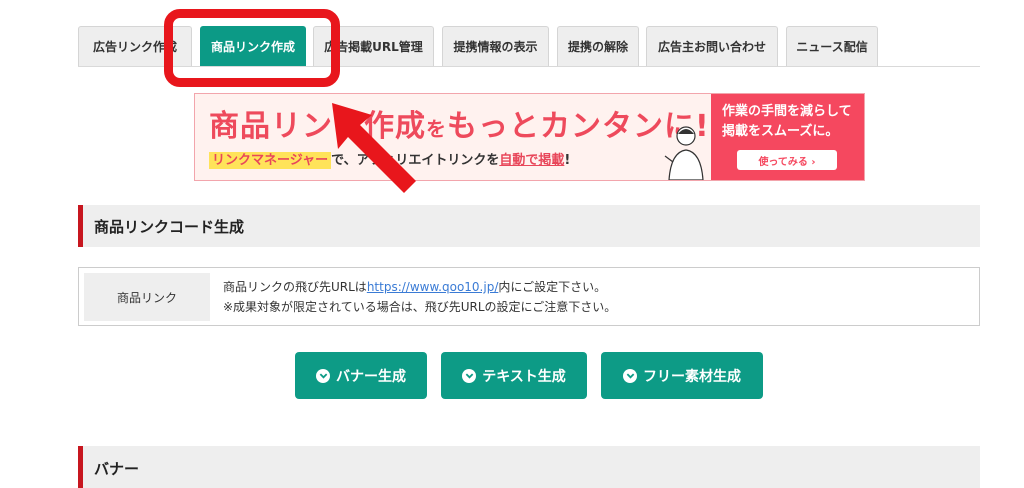 This screenshot has height=488, width=1024. I want to click on free-material-generate-button: フリー素材生成, so click(682, 375).